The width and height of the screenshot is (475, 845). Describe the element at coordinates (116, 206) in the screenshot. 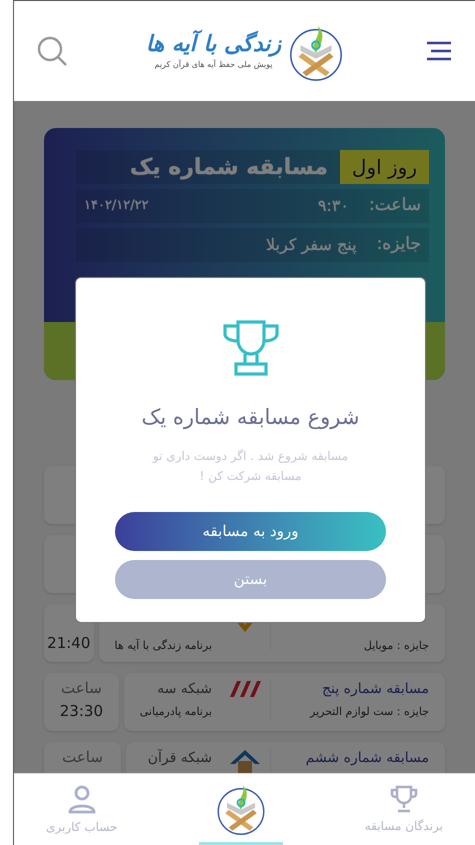

I see `contest-date: ۱۴۰۲/۱۲/۲۲` at that location.